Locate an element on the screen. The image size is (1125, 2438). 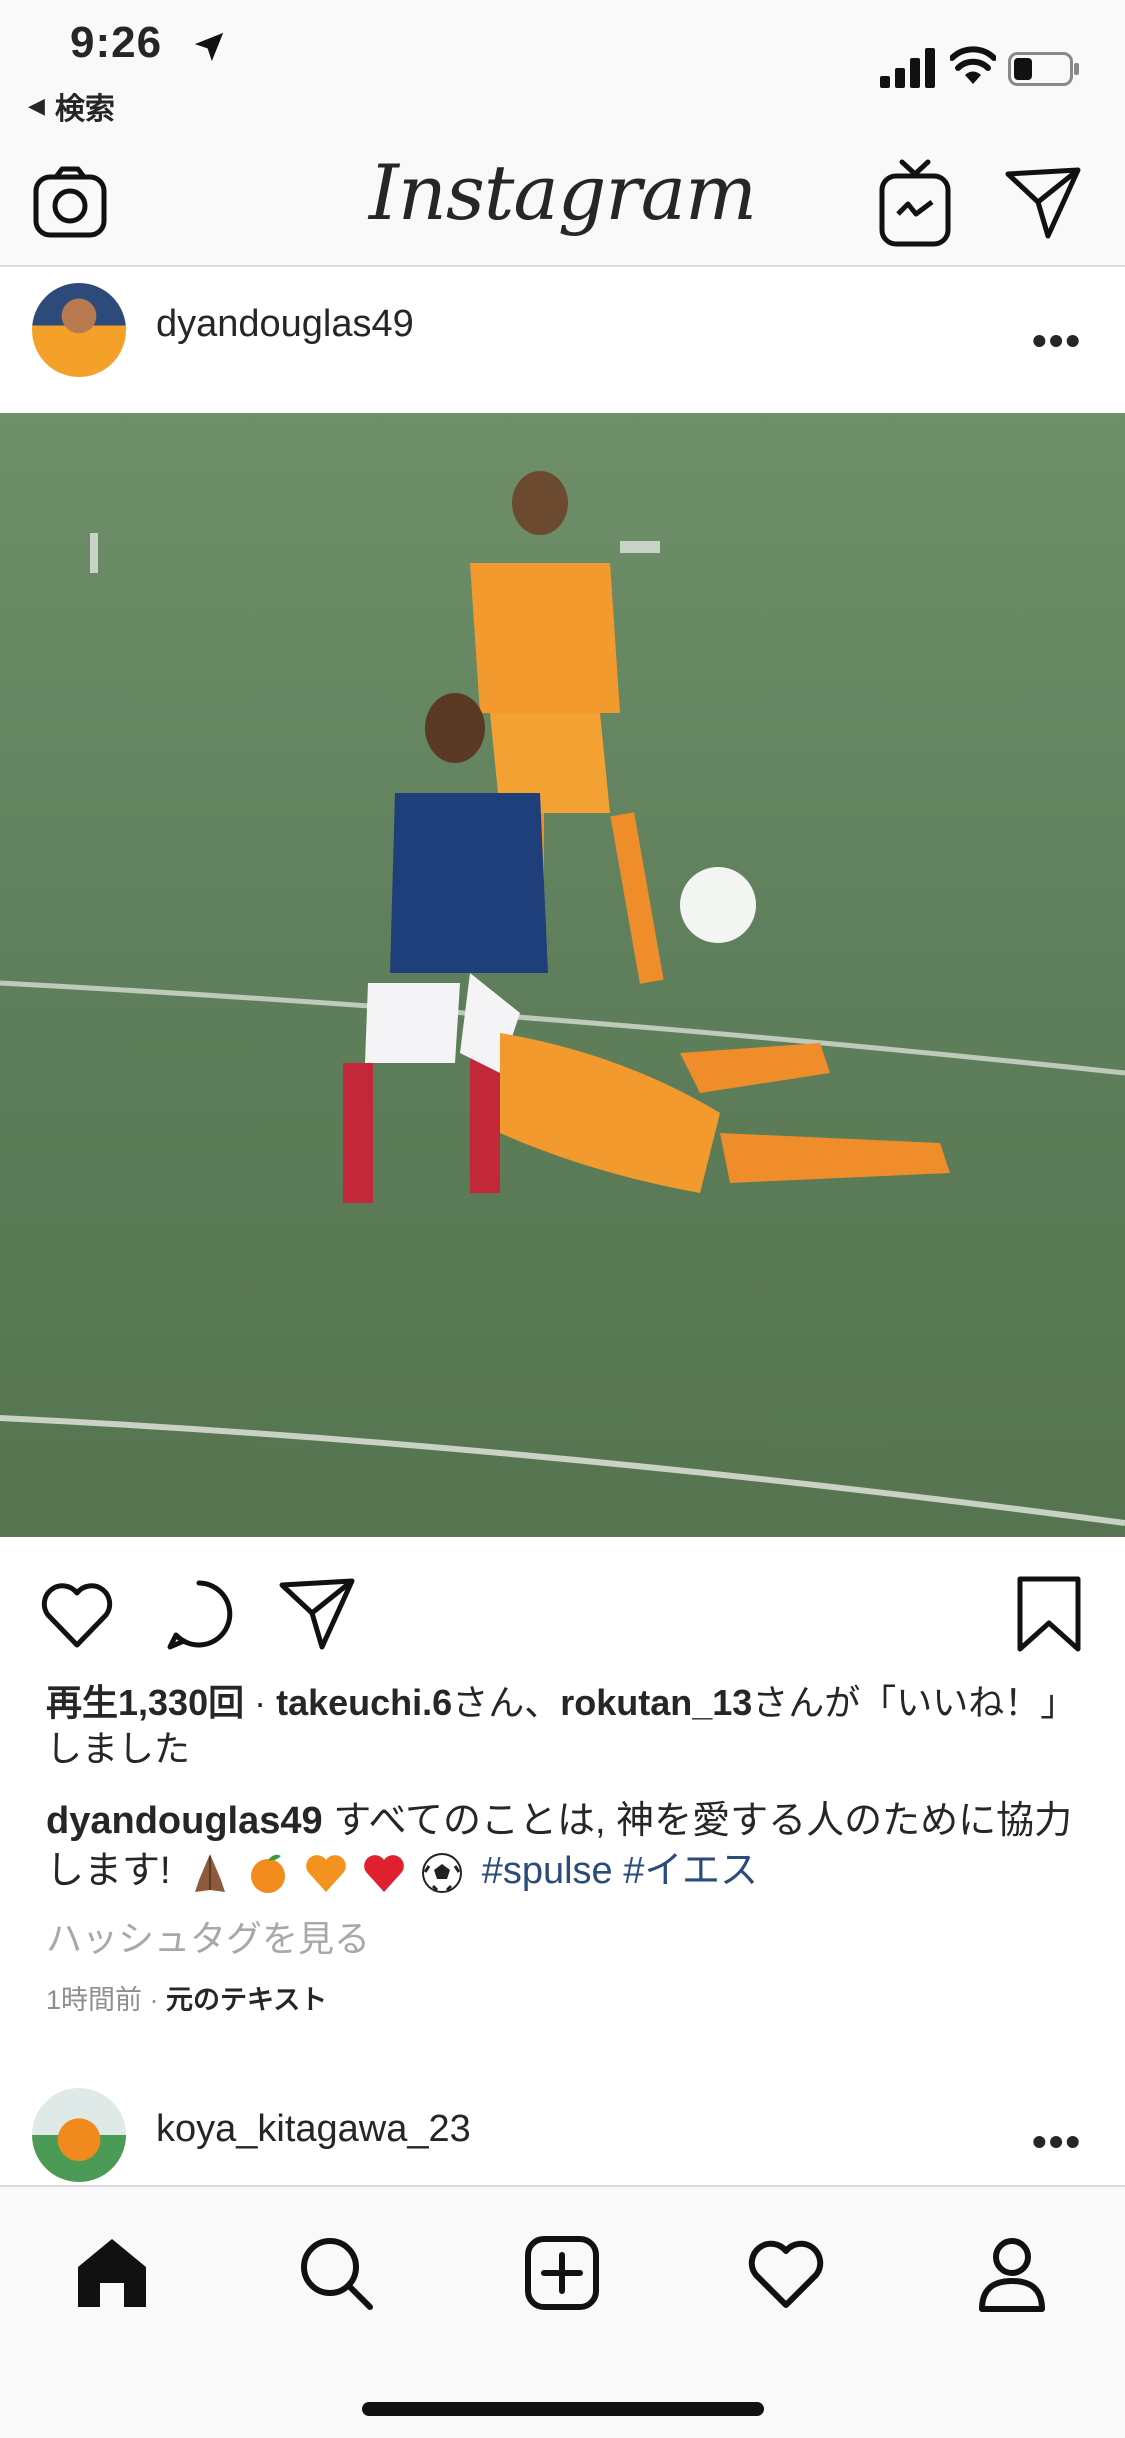
hashtag-link-spulse: #spulse is located at coordinates (547, 1871).